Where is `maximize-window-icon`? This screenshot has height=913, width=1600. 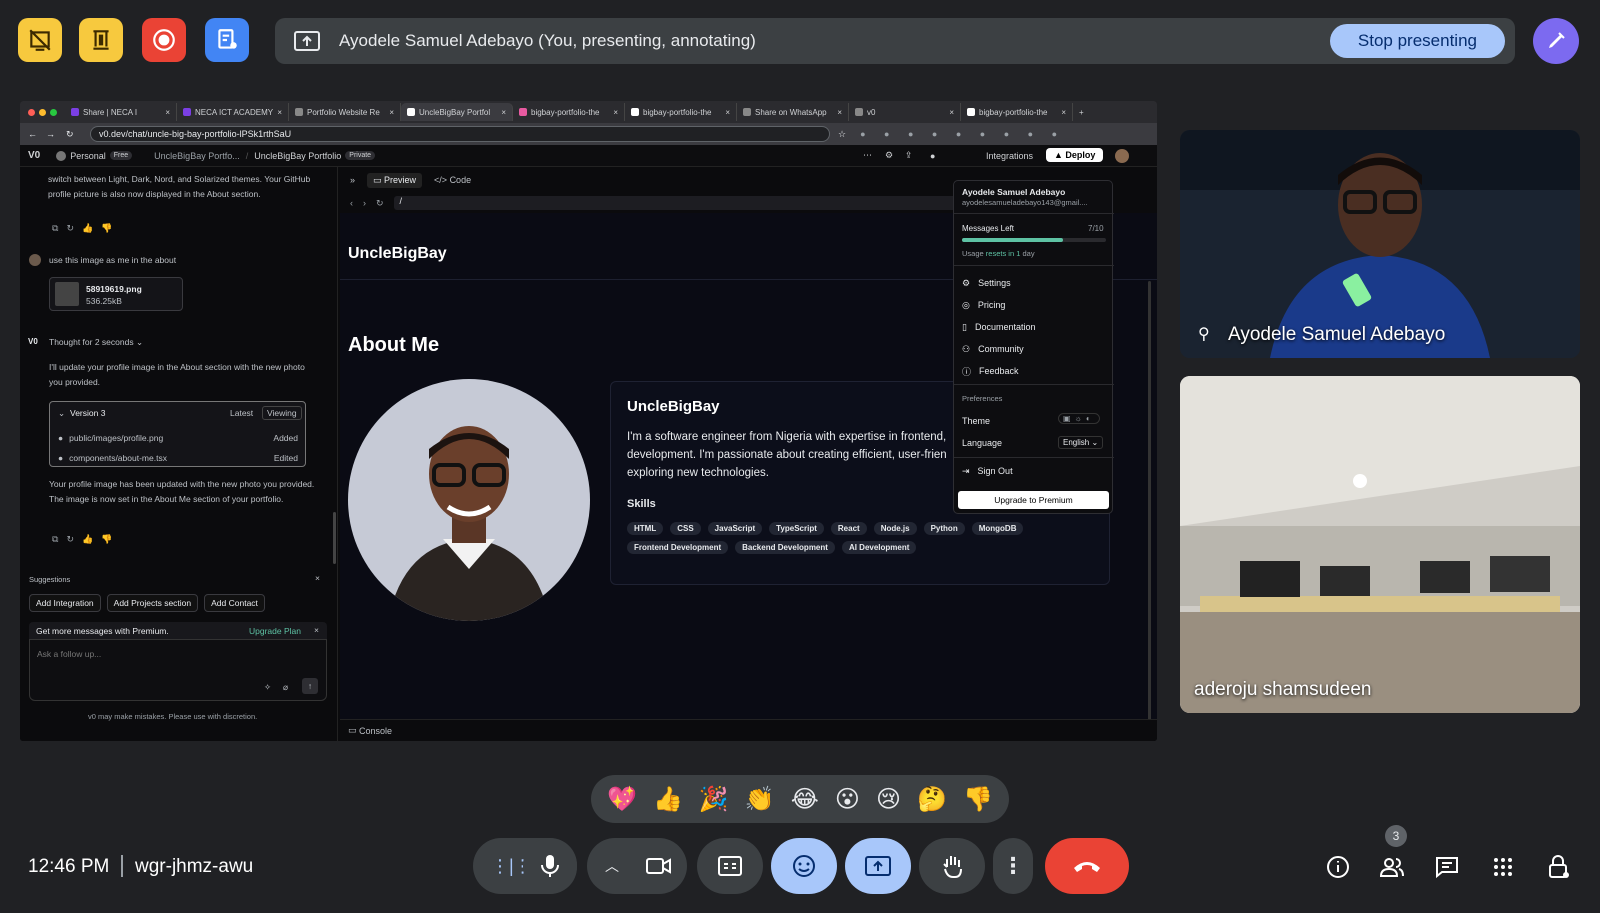
maximize-window-icon is located at coordinates (53, 112).